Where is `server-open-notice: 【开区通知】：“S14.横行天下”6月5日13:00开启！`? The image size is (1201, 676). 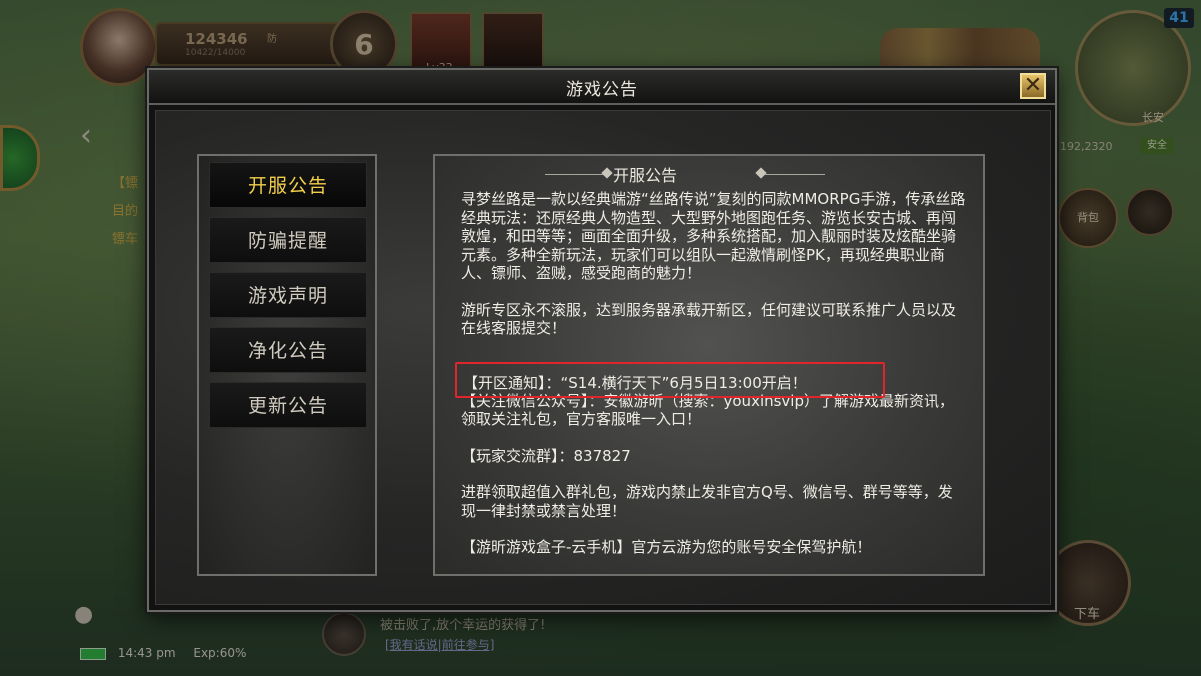
server-open-notice: 【开区通知】：“S14.横行天下”6月5日13:00开启！ is located at coordinates (635, 383).